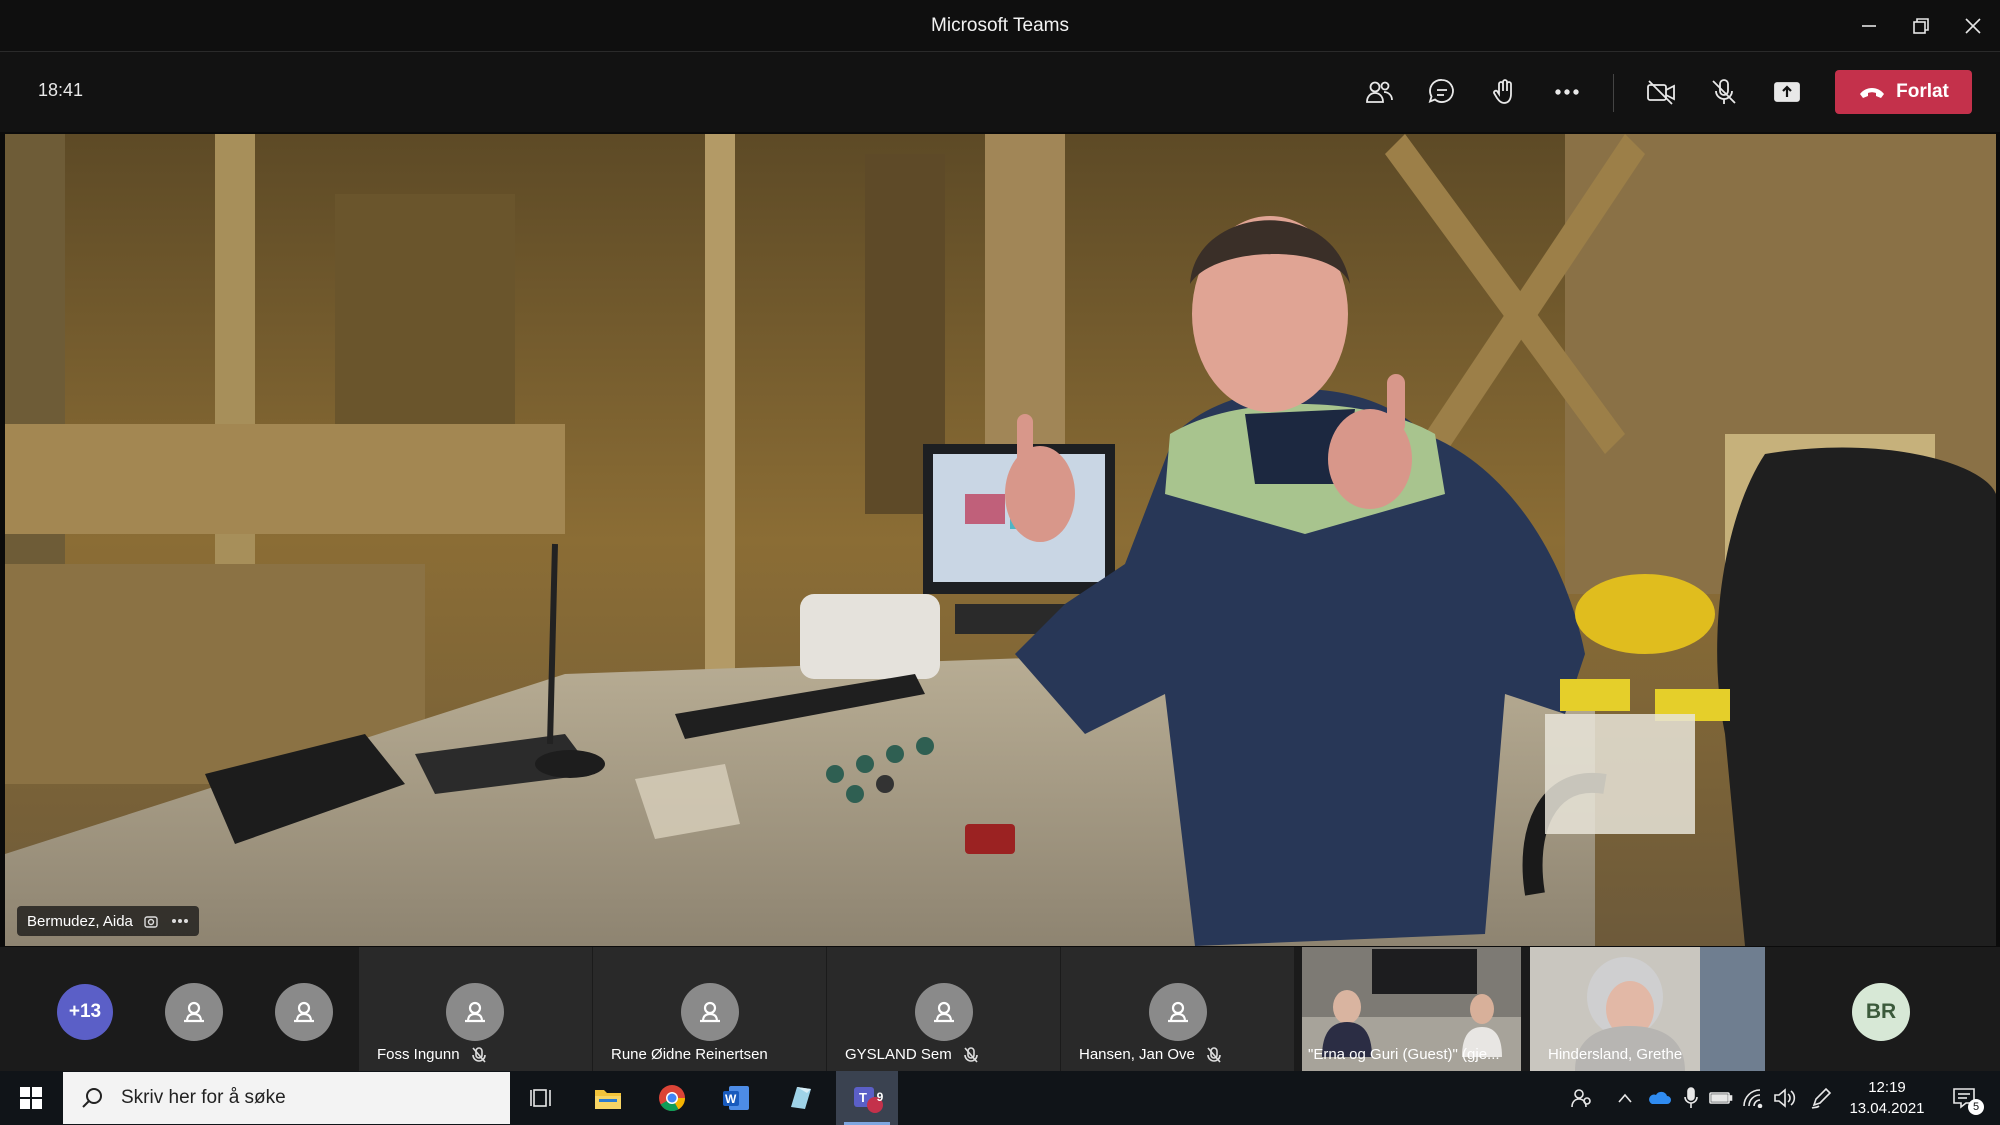  I want to click on minimize-button, so click(1869, 26).